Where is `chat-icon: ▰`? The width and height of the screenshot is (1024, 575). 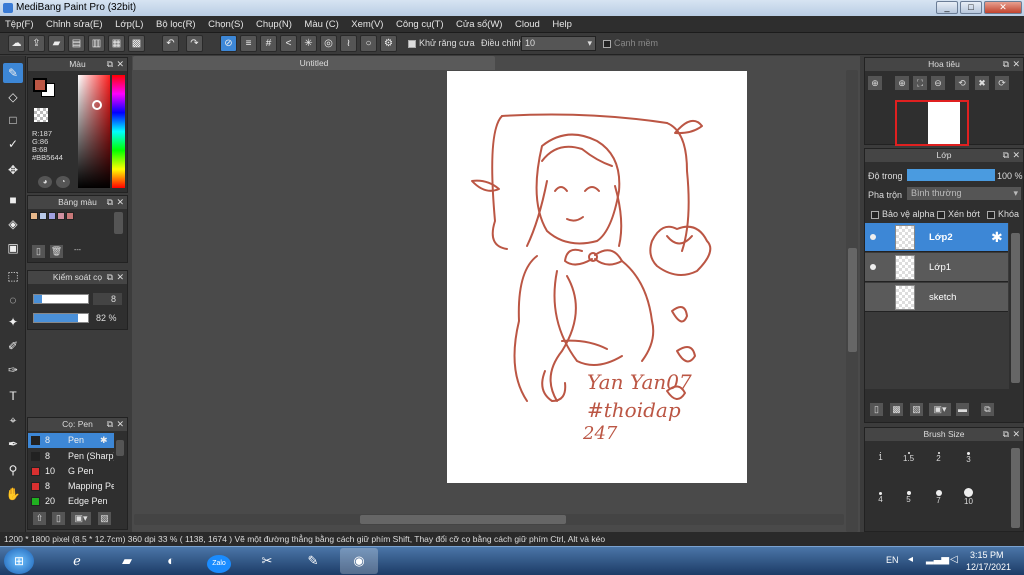
chat-icon: ▰ is located at coordinates (56, 43).